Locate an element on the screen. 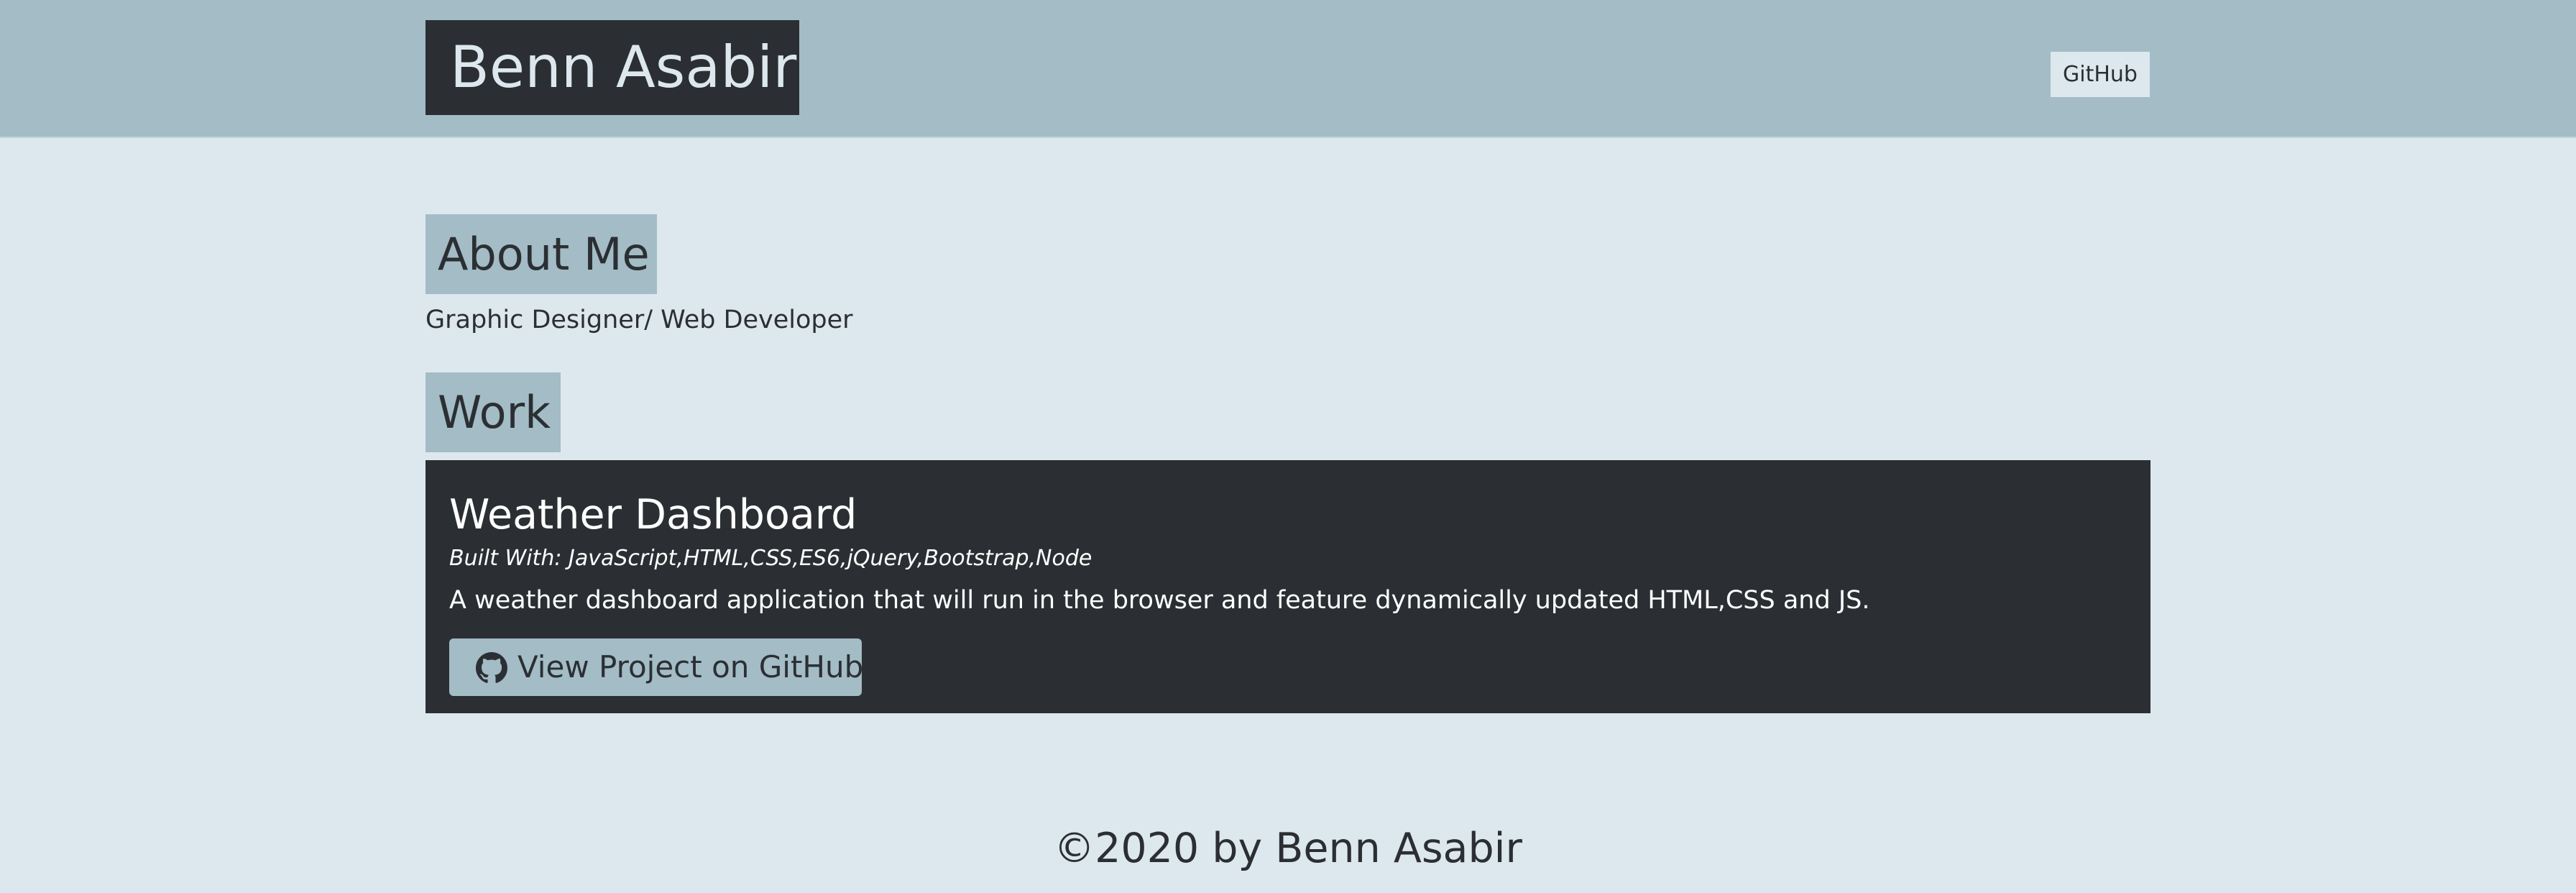 The height and width of the screenshot is (893, 2576). github-icon is located at coordinates (491, 667).